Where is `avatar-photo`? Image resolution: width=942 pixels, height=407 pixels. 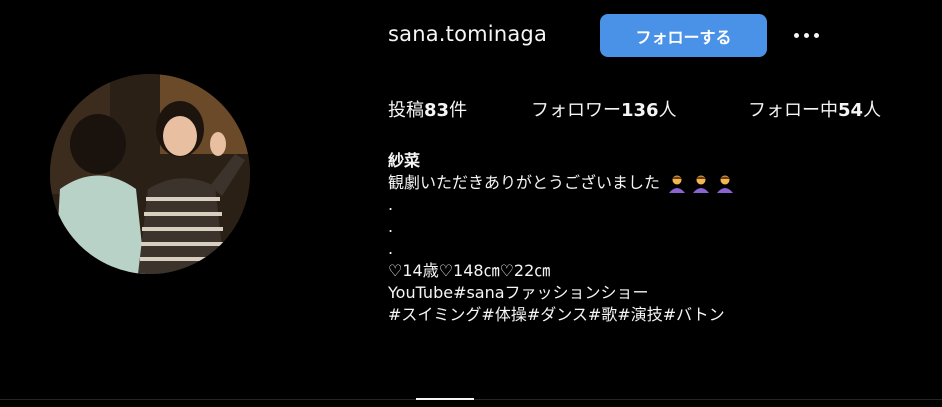 avatar-photo is located at coordinates (150, 174).